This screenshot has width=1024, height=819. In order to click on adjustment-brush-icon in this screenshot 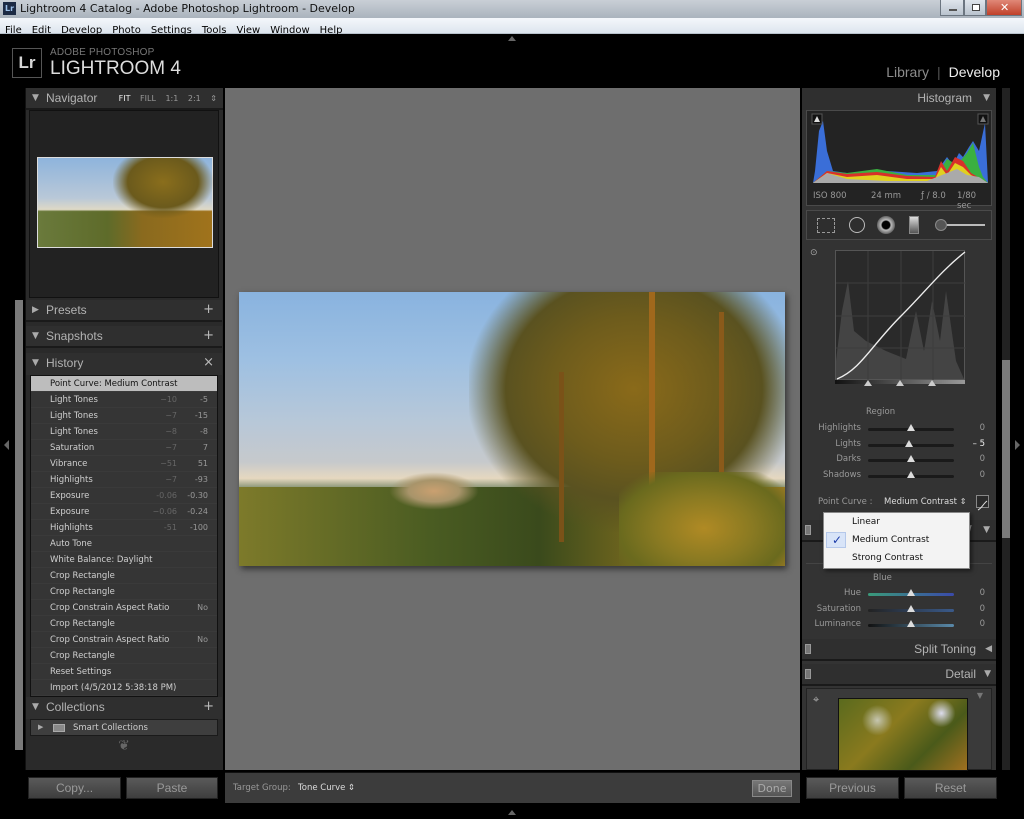, I will do `click(941, 225)`.